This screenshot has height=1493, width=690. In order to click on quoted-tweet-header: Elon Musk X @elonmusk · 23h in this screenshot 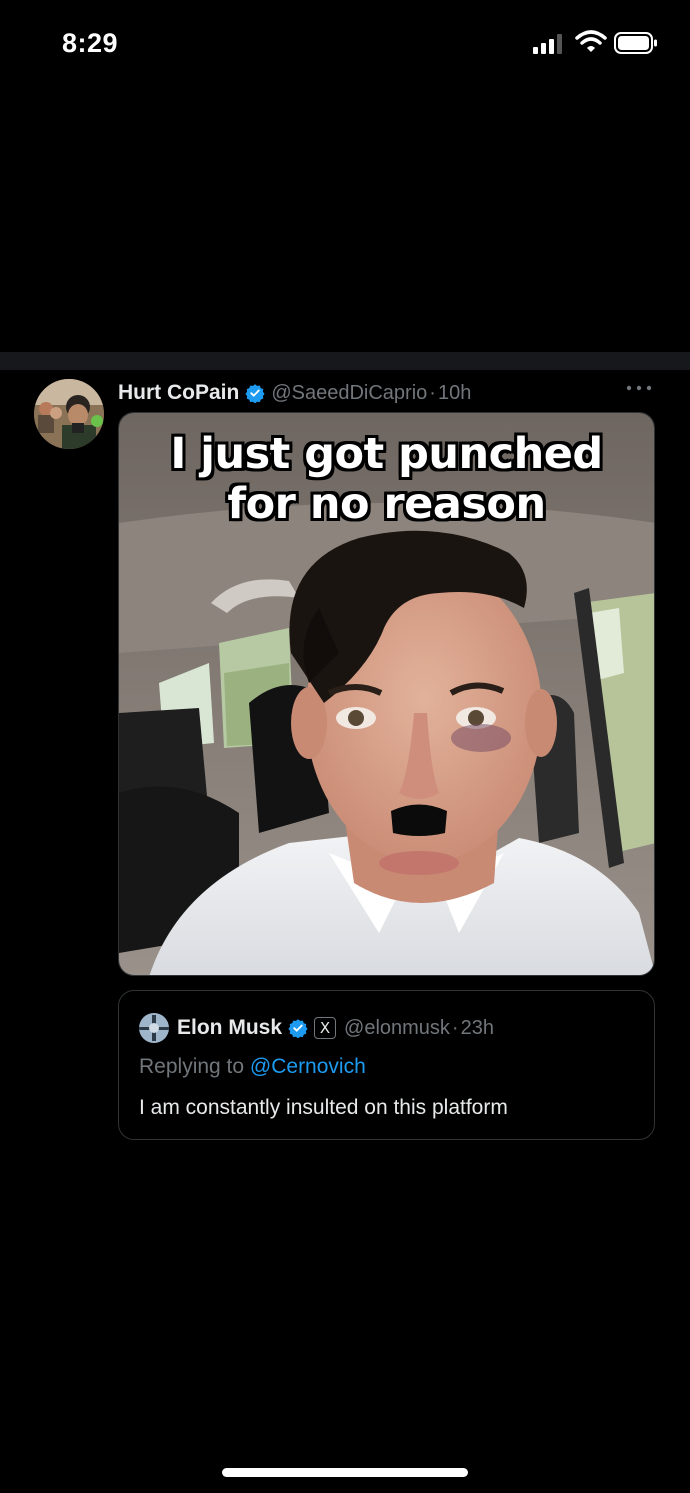, I will do `click(316, 1028)`.